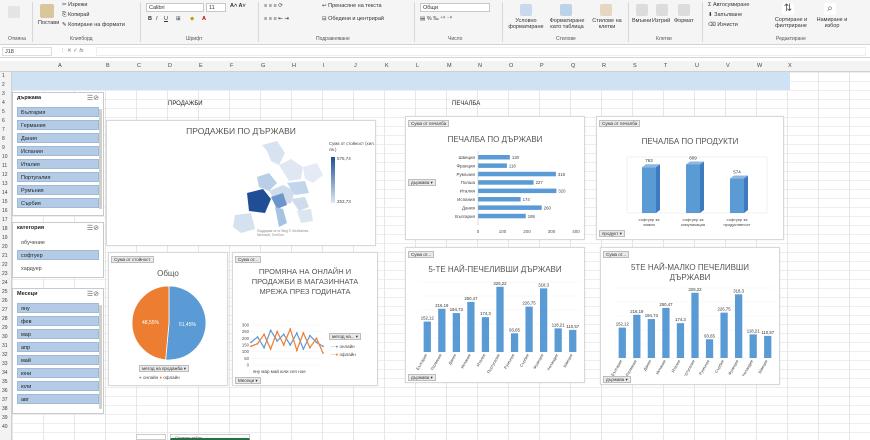 Image resolution: width=870 pixels, height=440 pixels. What do you see at coordinates (58, 203) in the screenshot?
I see `slicer-item: Сърбия` at bounding box center [58, 203].